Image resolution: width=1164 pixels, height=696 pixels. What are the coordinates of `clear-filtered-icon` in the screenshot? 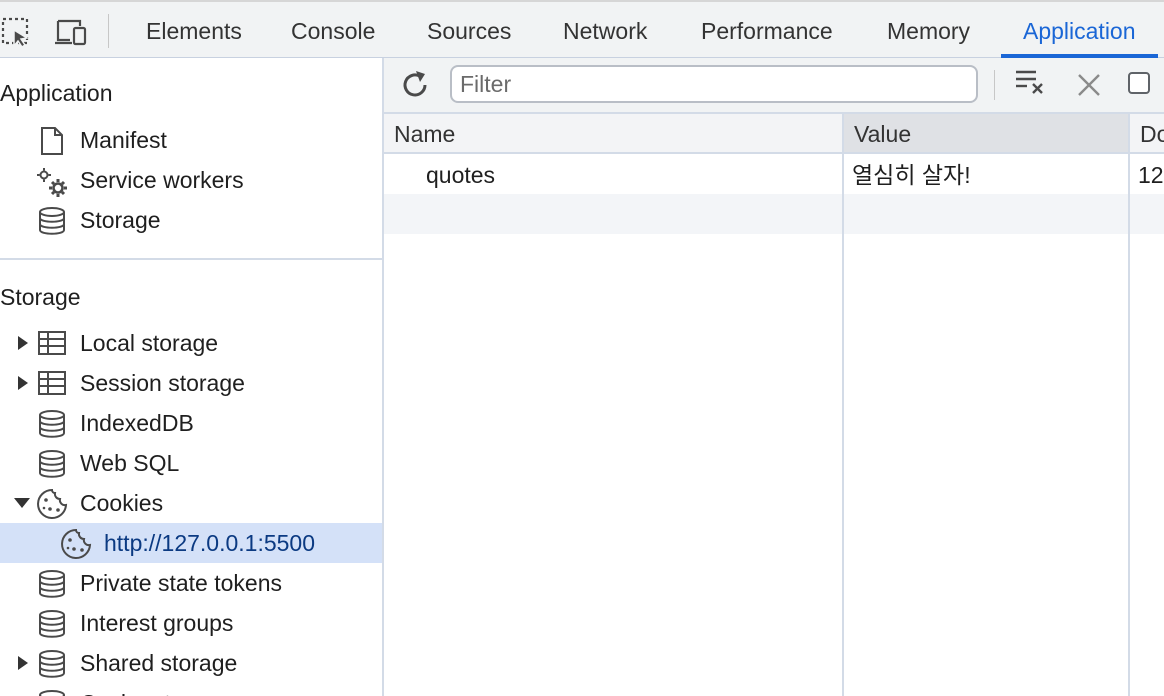 It's located at (1029, 82).